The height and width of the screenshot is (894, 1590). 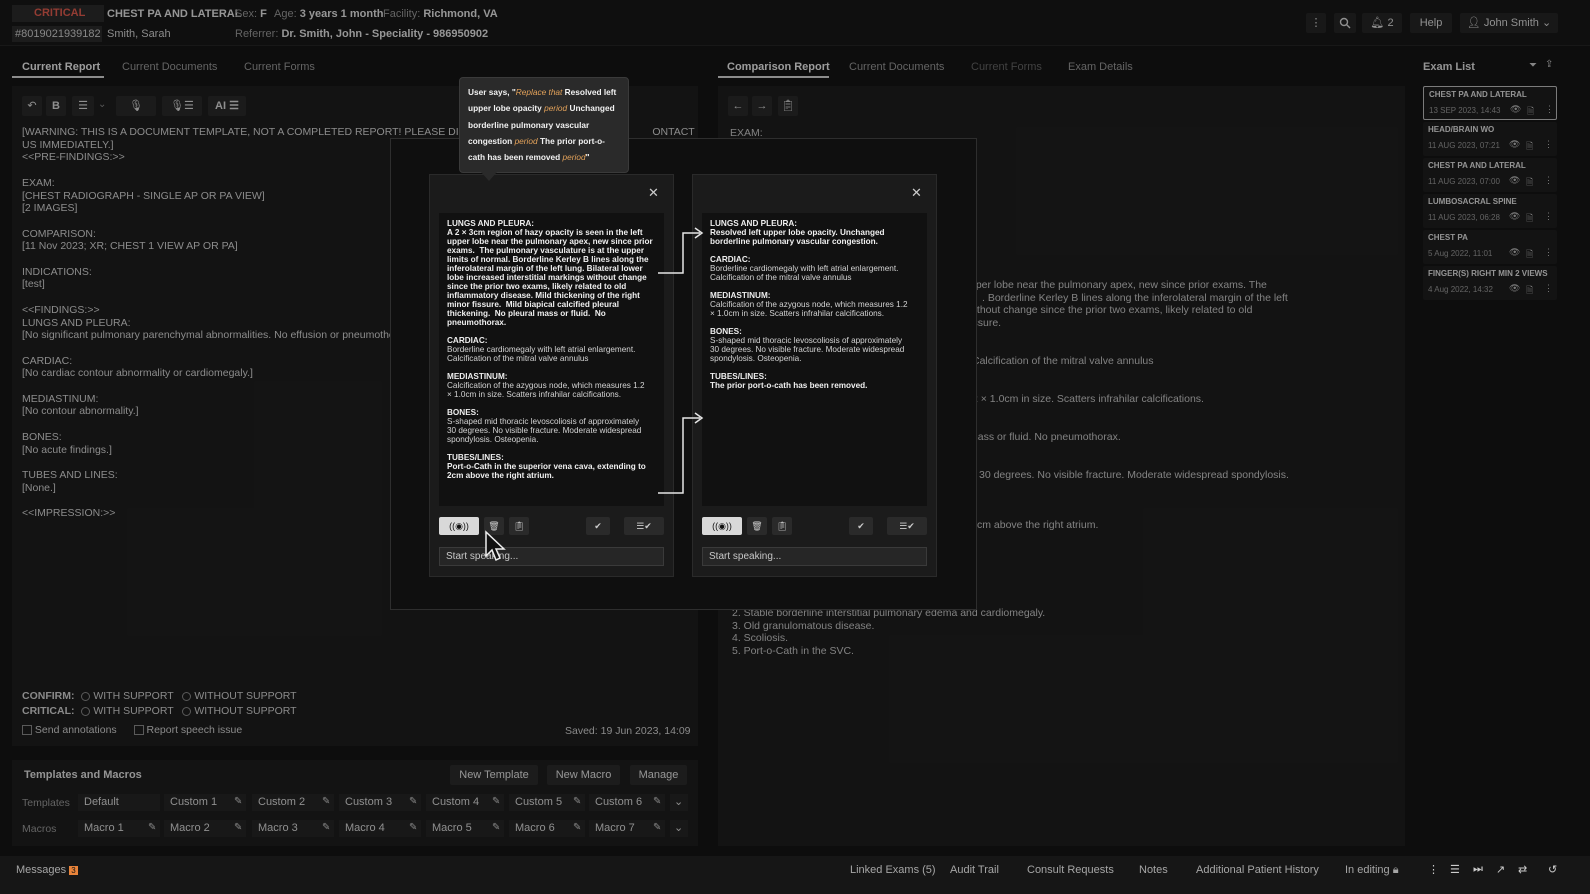 What do you see at coordinates (681, 360) in the screenshot?
I see `transform-arrows` at bounding box center [681, 360].